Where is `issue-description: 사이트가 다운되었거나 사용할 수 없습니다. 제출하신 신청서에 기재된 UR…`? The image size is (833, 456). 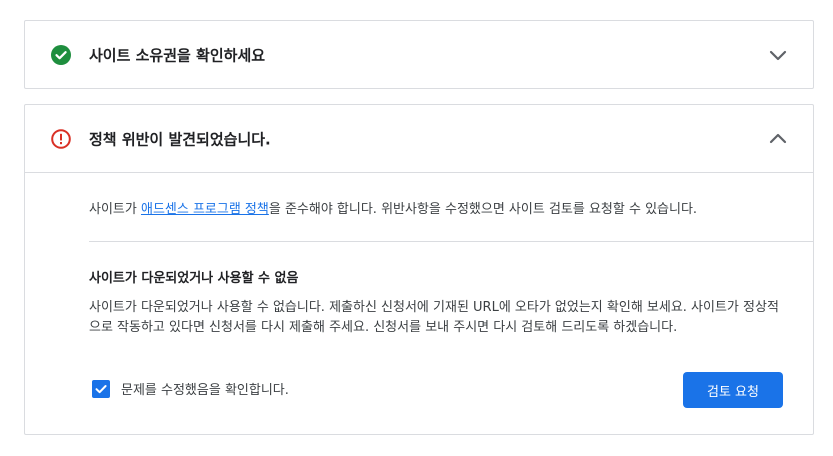 issue-description: 사이트가 다운되었거나 사용할 수 없습니다. 제출하신 신청서에 기재된 UR… is located at coordinates (434, 317).